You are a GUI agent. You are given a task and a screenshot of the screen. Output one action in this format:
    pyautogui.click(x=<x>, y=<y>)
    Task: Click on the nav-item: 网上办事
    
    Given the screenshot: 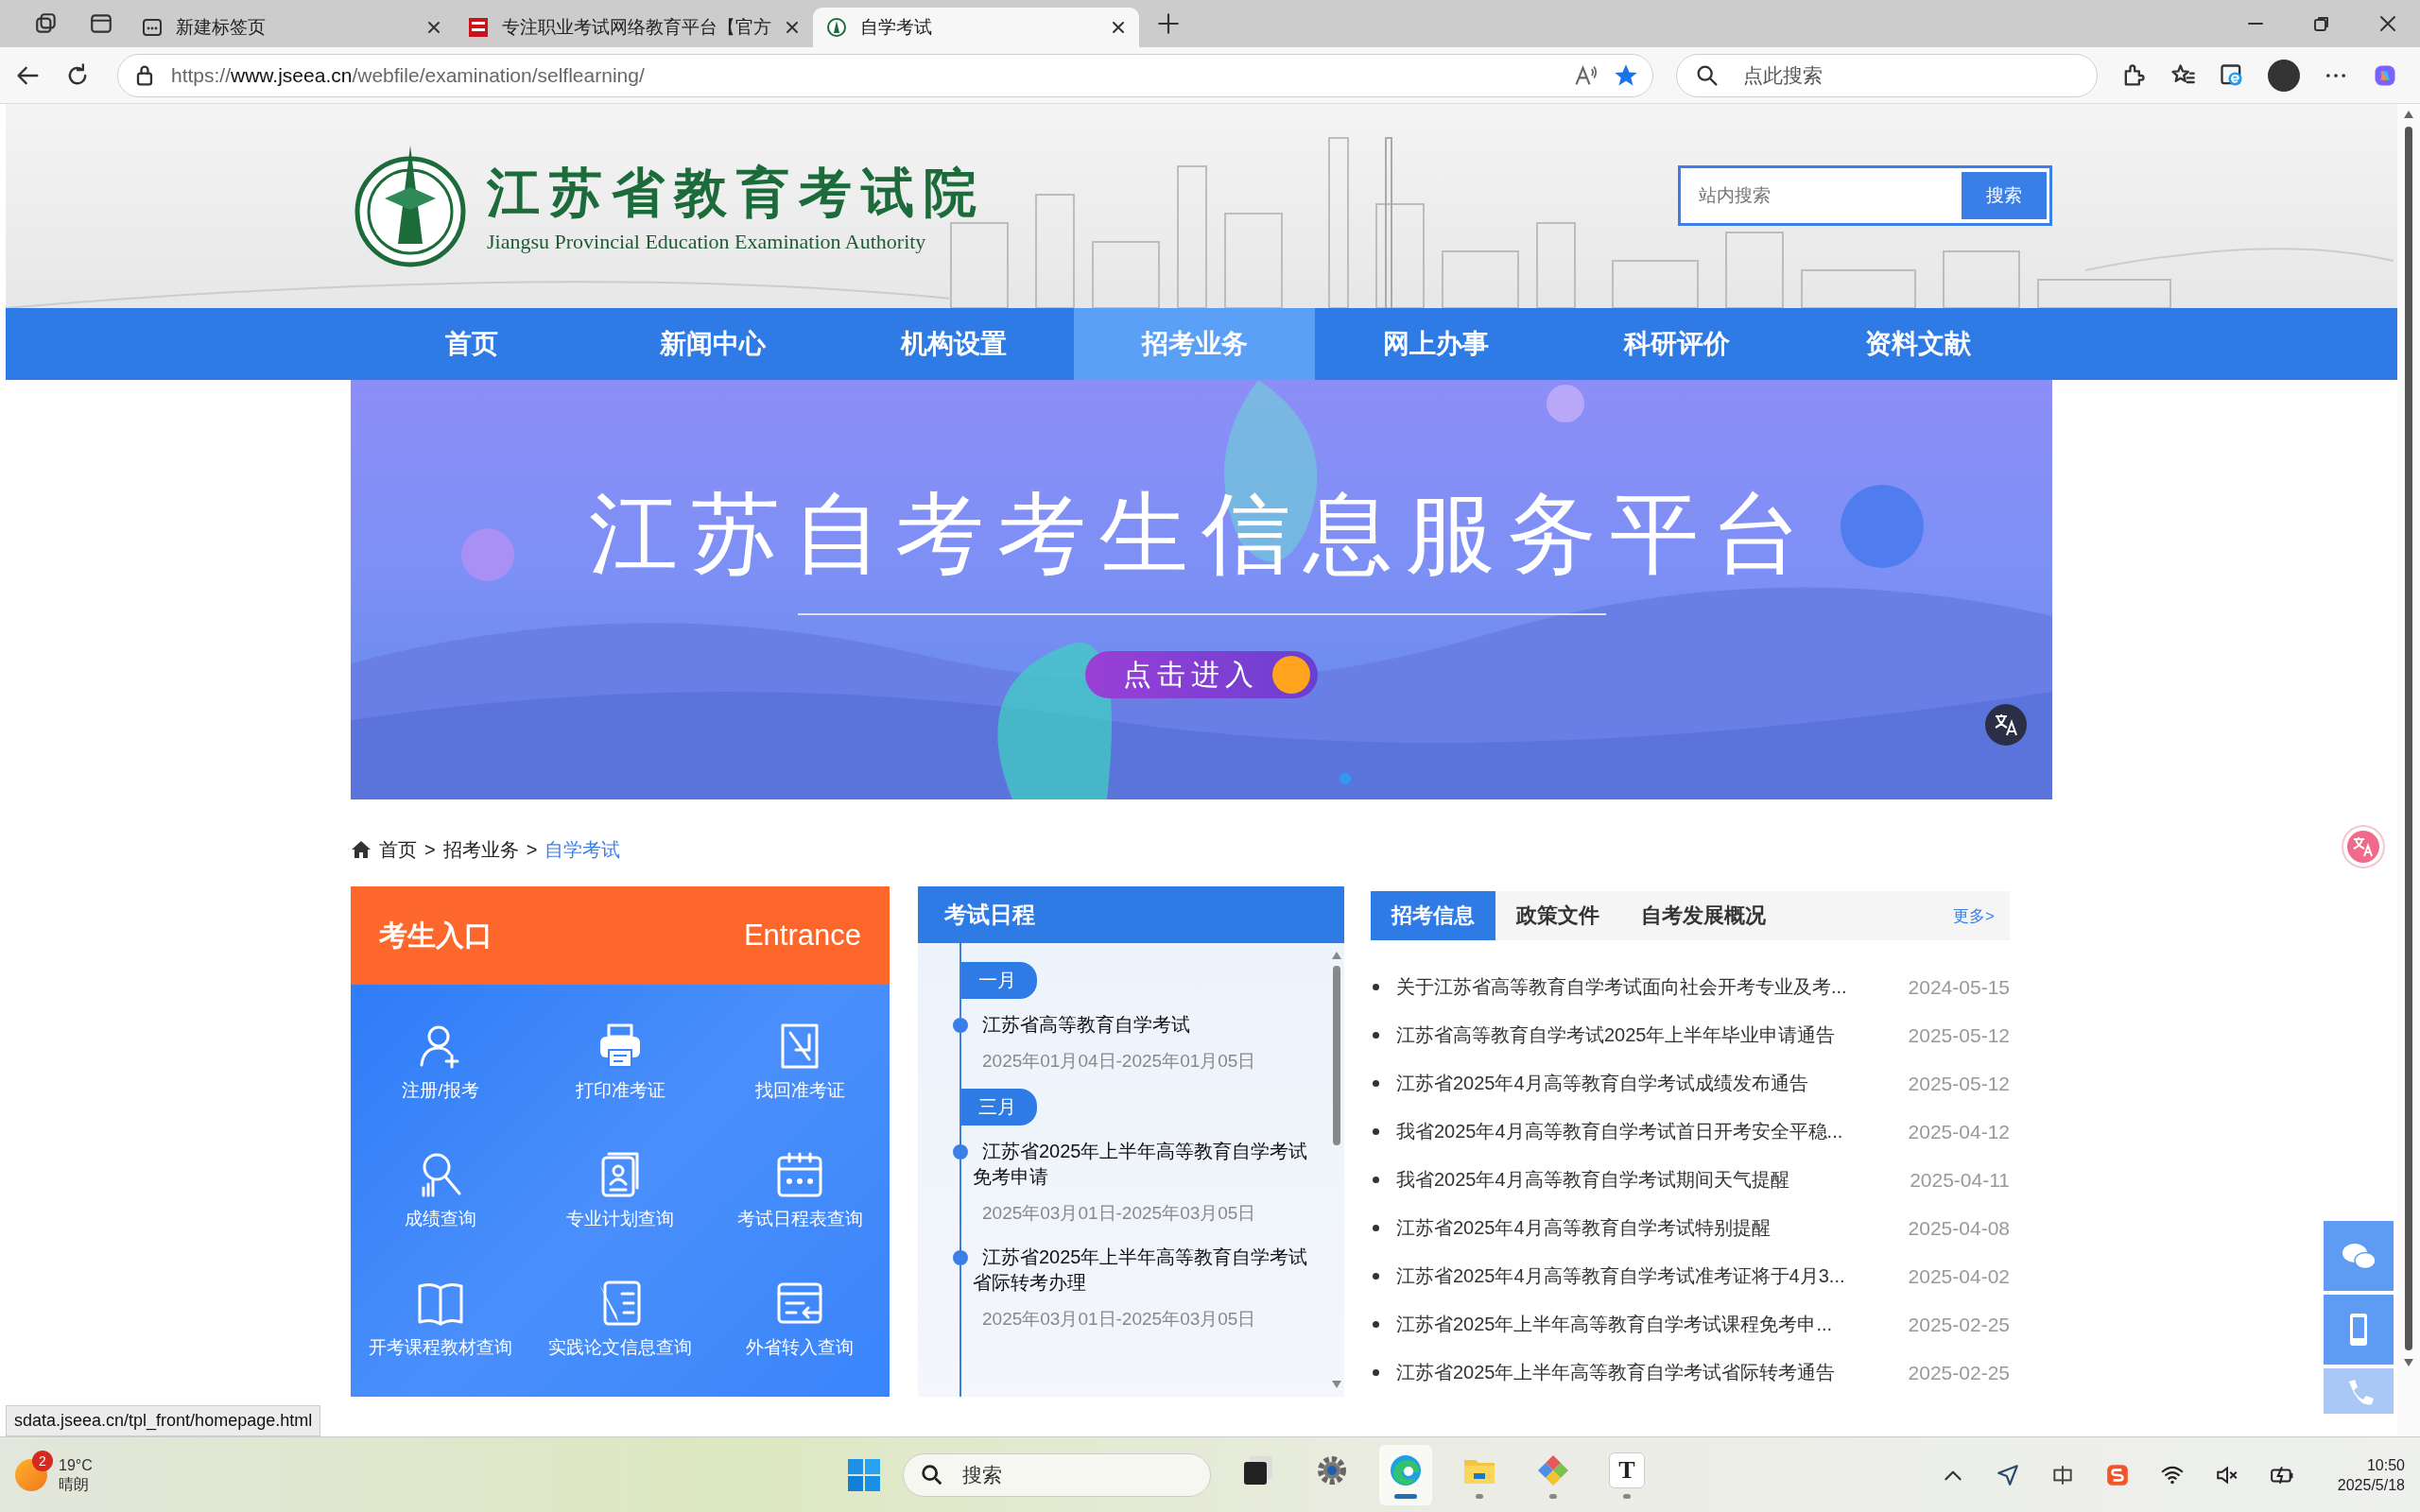 What is the action you would take?
    pyautogui.click(x=1435, y=344)
    